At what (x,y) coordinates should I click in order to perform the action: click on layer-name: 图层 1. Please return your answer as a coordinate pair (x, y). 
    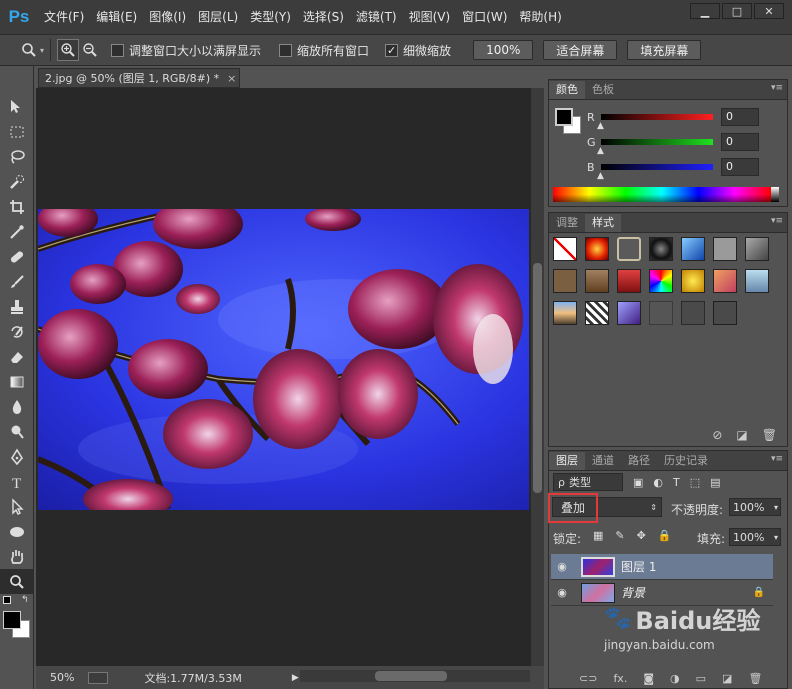
    Looking at the image, I should click on (638, 566).